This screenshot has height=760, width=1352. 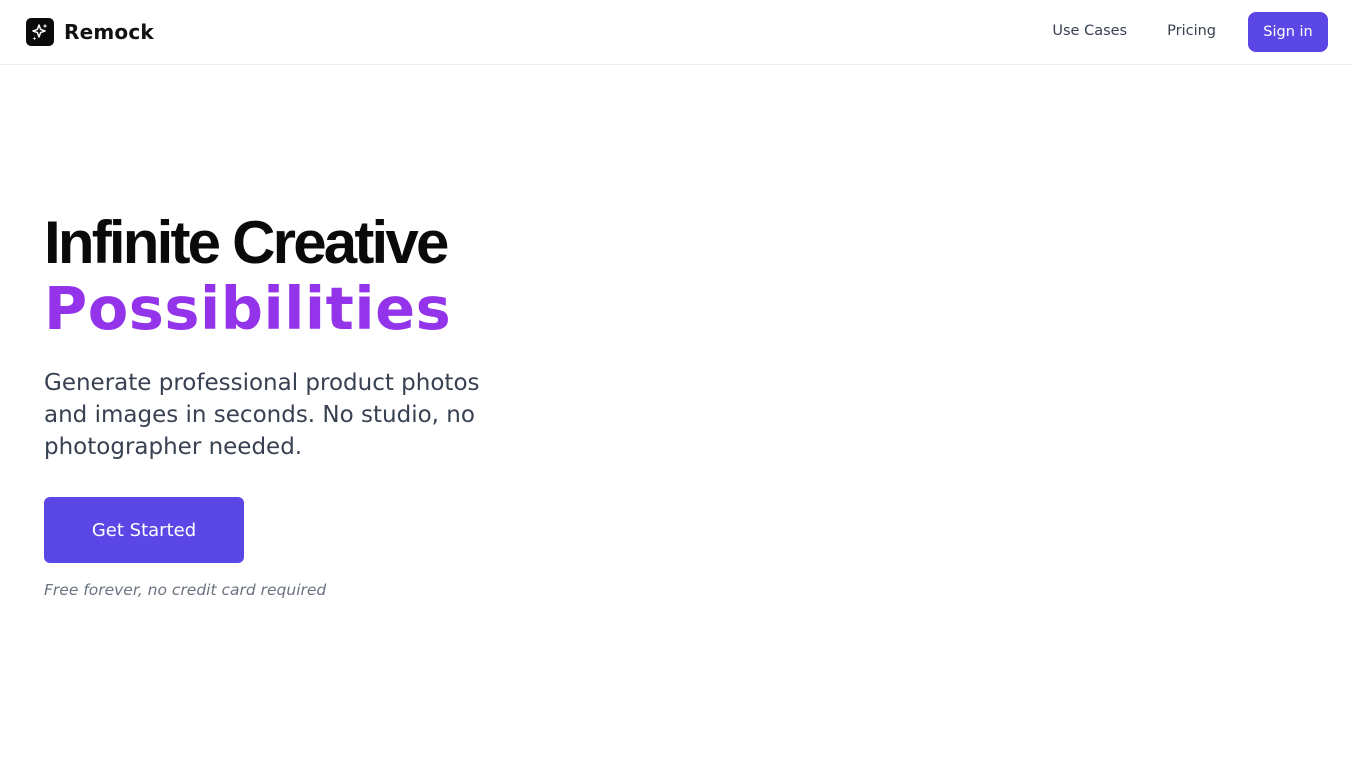 I want to click on top-navbar: Remock Use Cases Pricing Sign in, so click(x=676, y=32).